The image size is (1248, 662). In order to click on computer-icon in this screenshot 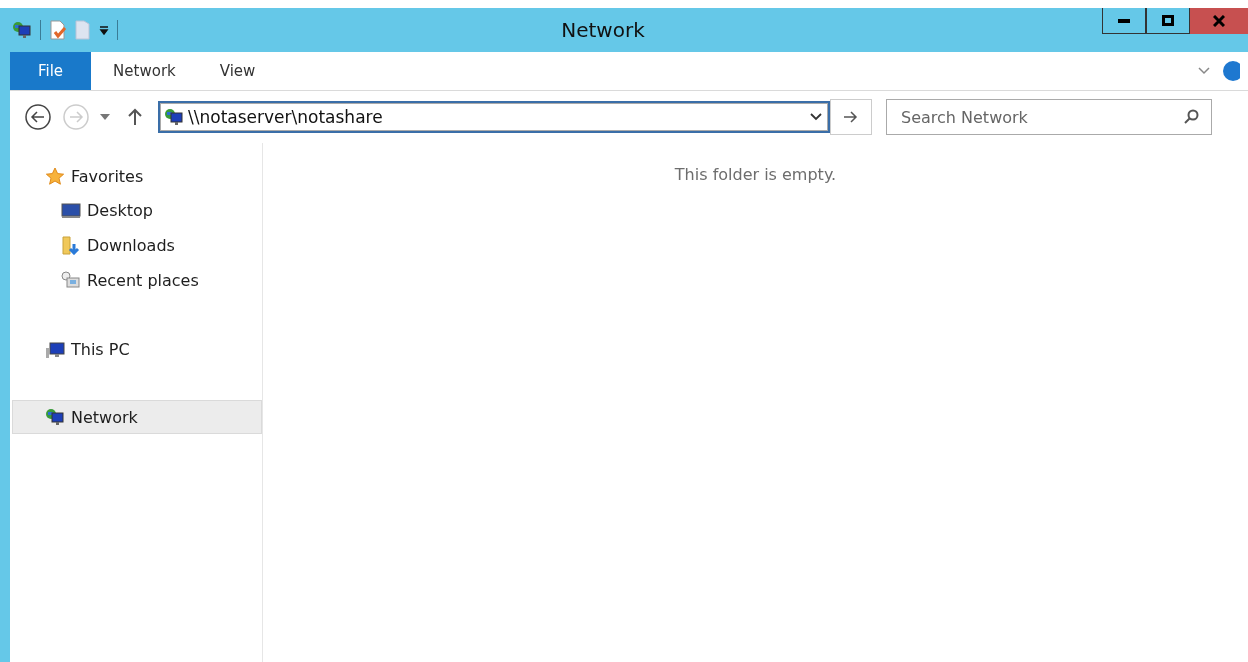, I will do `click(55, 349)`.